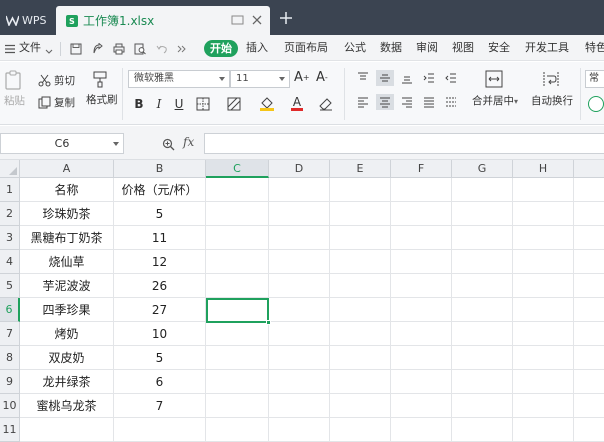  Describe the element at coordinates (355, 48) in the screenshot. I see `tab-formulas: 公式` at that location.